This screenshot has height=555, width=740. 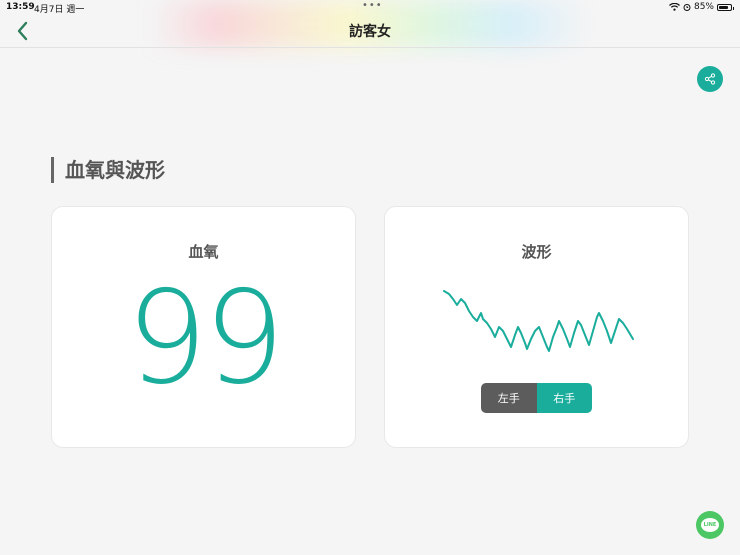 I want to click on share-button, so click(x=710, y=79).